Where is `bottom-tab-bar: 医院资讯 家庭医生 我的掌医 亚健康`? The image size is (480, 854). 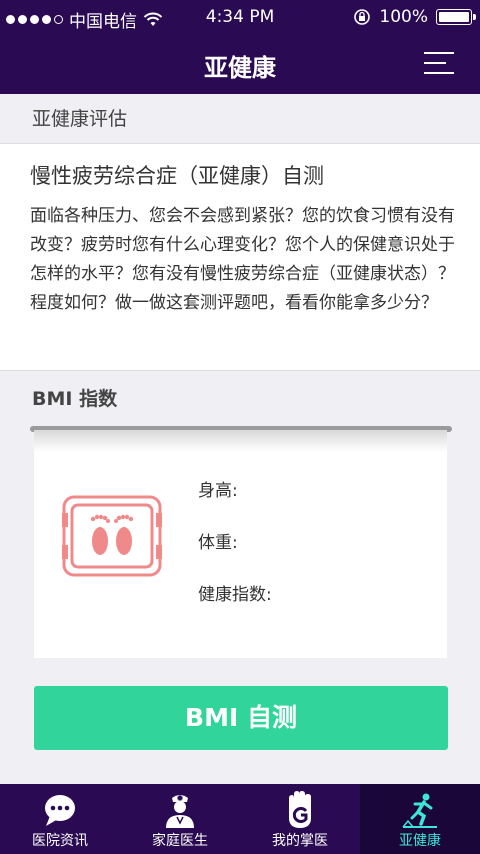
bottom-tab-bar: 医院资讯 家庭医生 我的掌医 亚健康 is located at coordinates (240, 819).